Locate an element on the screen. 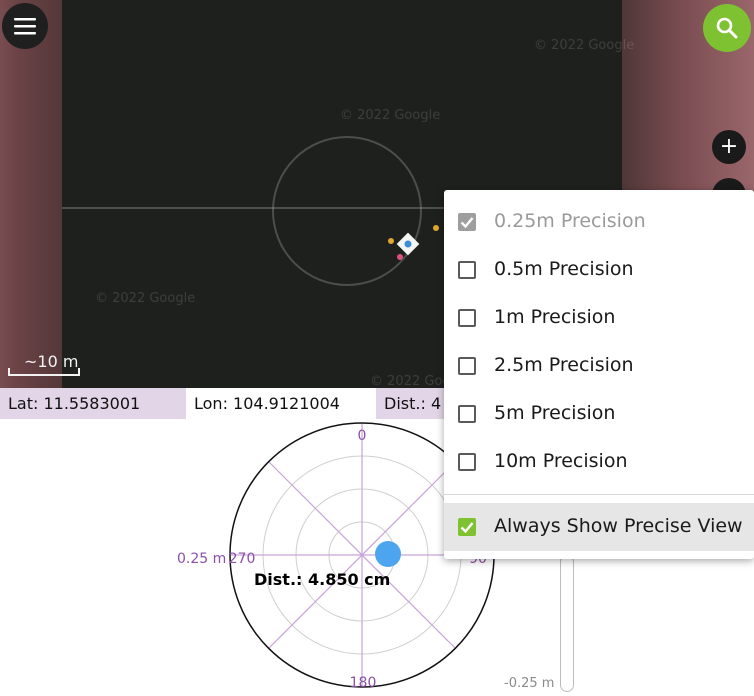 Image resolution: width=754 pixels, height=696 pixels. menu-item-precision-2-5m: 2.5m Precision is located at coordinates (599, 366).